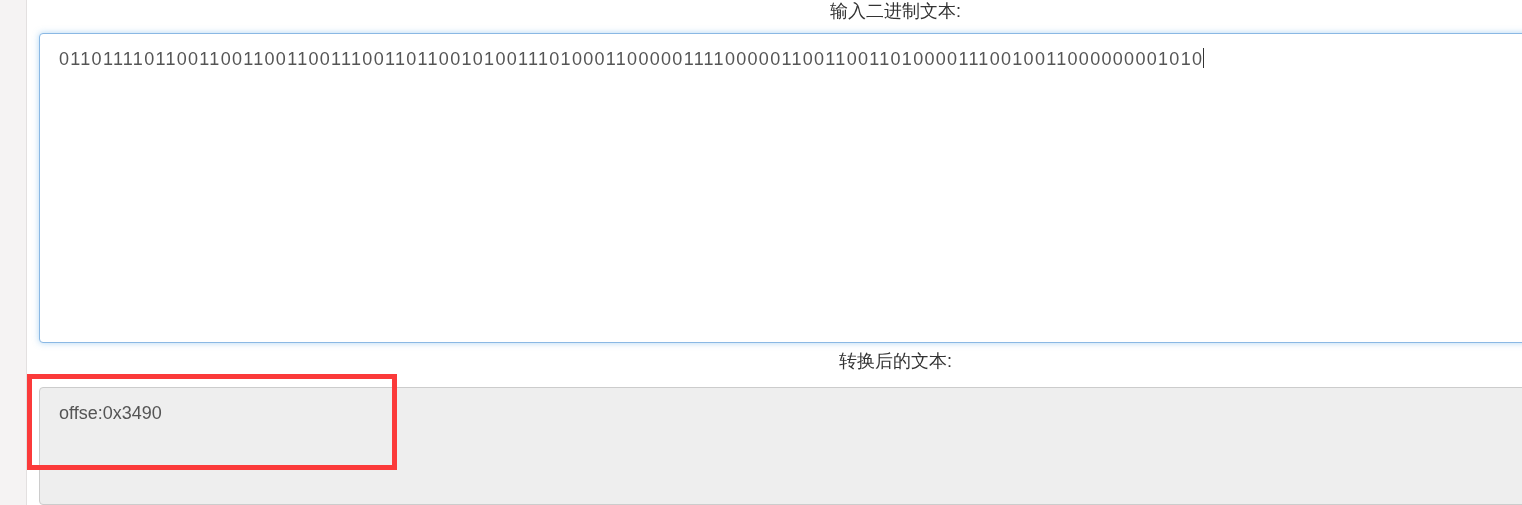 This screenshot has height=505, width=1522. Describe the element at coordinates (1204, 58) in the screenshot. I see `text-cursor` at that location.